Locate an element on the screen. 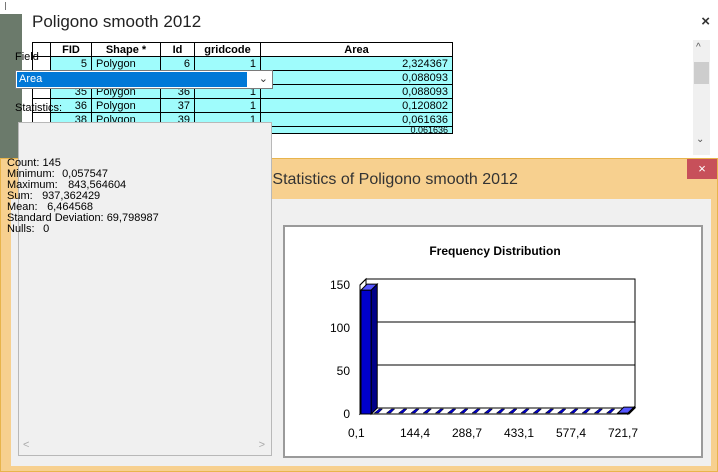 The width and height of the screenshot is (718, 472). column-header-fid: FID is located at coordinates (71, 49).